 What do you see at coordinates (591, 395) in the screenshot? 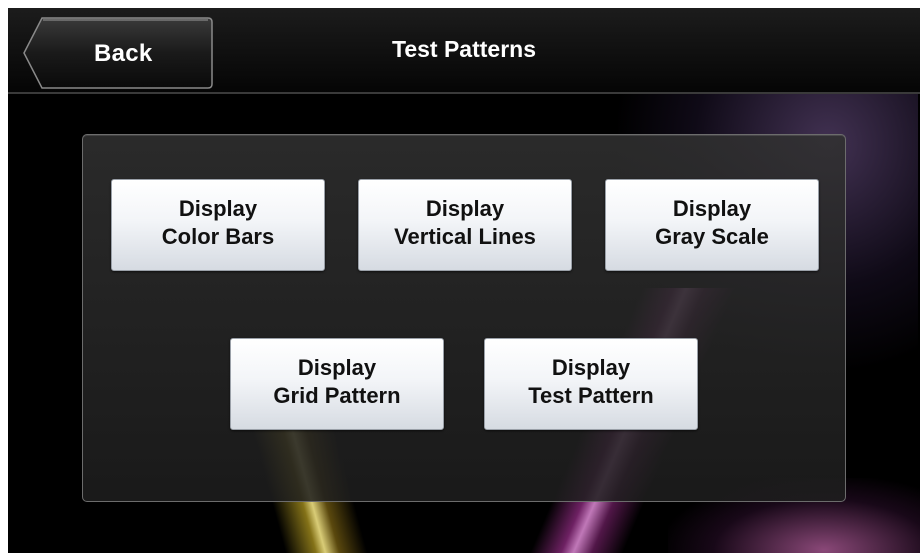
I see `button-label: Test Pattern` at bounding box center [591, 395].